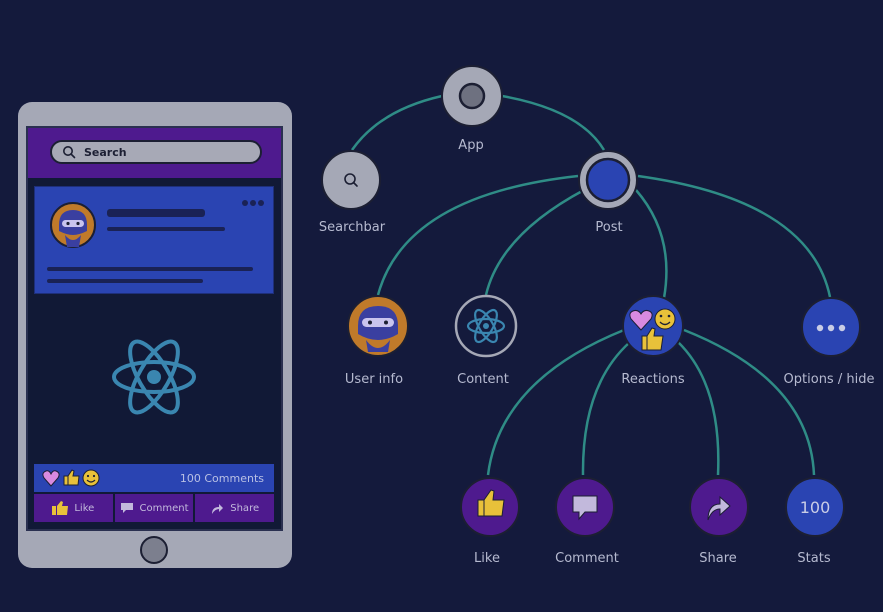 The height and width of the screenshot is (612, 883). What do you see at coordinates (352, 192) in the screenshot?
I see `node-searchbar: Searchbar` at bounding box center [352, 192].